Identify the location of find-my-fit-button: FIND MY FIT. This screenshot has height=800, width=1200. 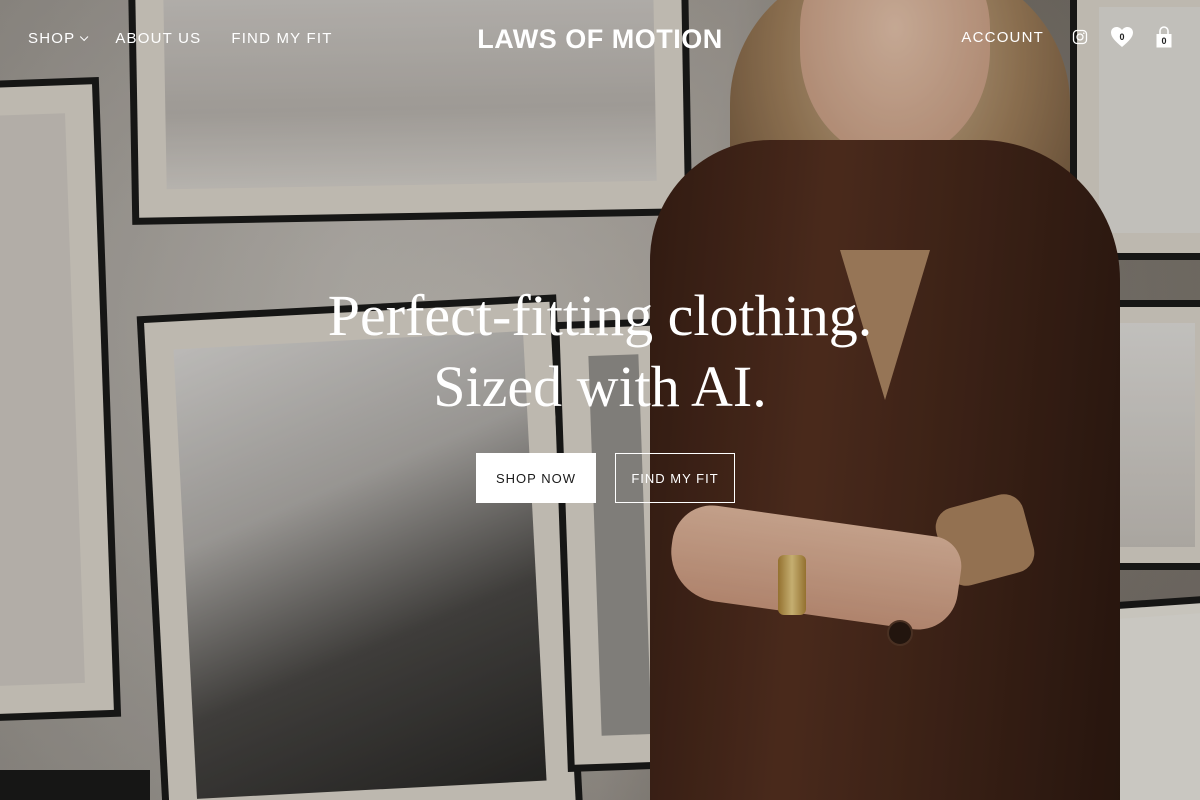
(675, 478).